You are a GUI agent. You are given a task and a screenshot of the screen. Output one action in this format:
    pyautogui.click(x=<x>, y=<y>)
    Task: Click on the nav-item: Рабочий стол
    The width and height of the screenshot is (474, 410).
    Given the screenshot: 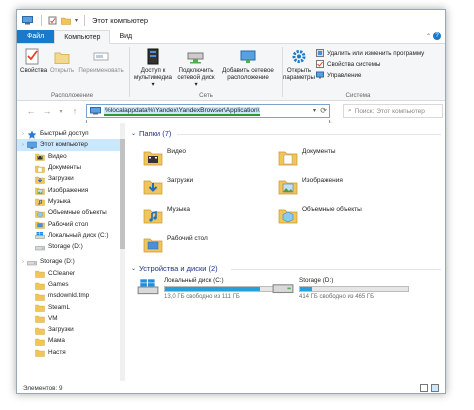 What is the action you would take?
    pyautogui.click(x=68, y=223)
    